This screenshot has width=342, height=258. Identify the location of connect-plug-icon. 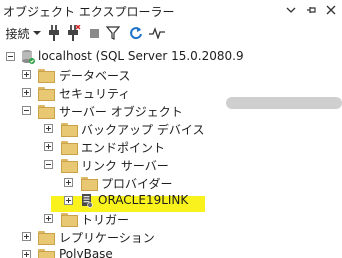
(54, 33).